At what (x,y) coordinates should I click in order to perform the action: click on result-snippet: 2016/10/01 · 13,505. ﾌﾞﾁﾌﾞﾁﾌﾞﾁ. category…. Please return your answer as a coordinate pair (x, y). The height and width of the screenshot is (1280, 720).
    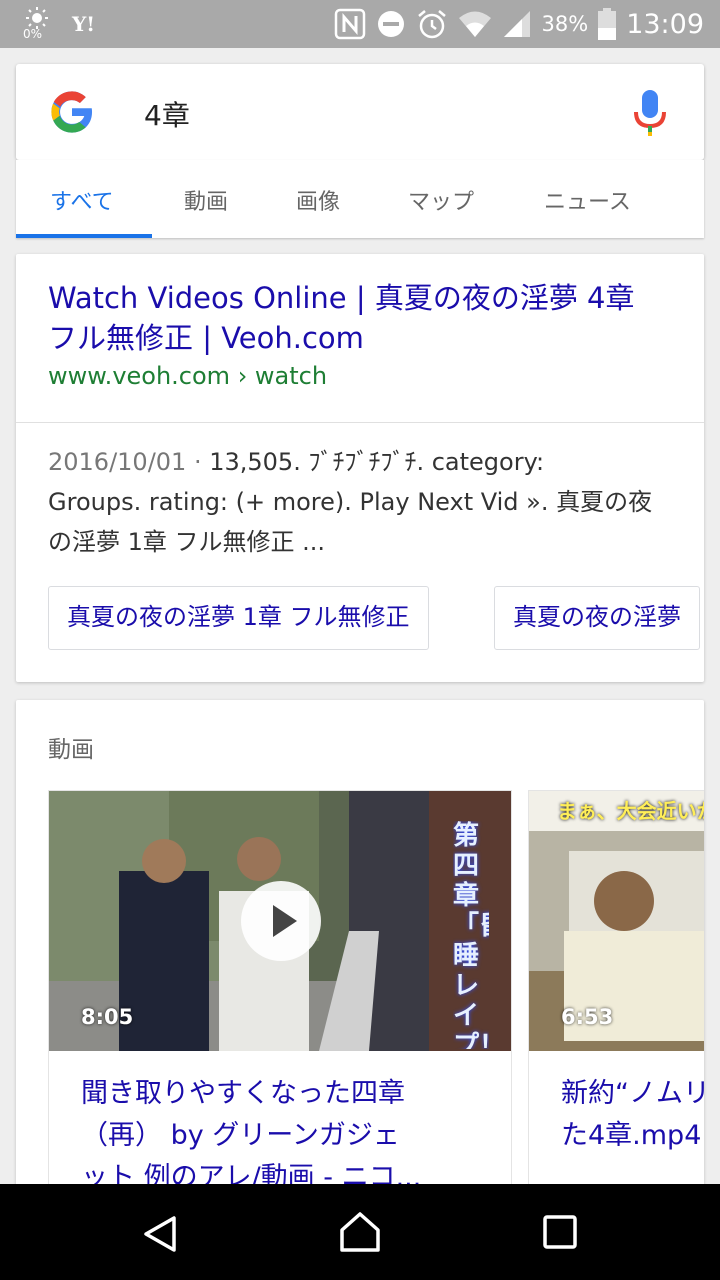
    Looking at the image, I should click on (363, 502).